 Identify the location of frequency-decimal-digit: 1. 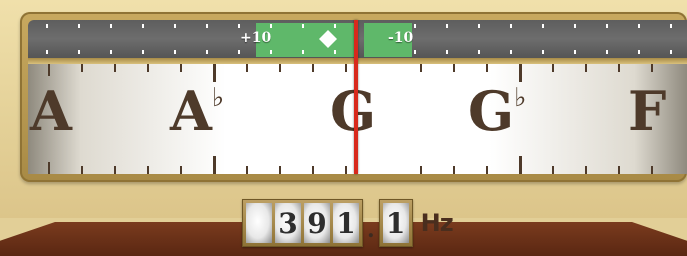
(395, 223).